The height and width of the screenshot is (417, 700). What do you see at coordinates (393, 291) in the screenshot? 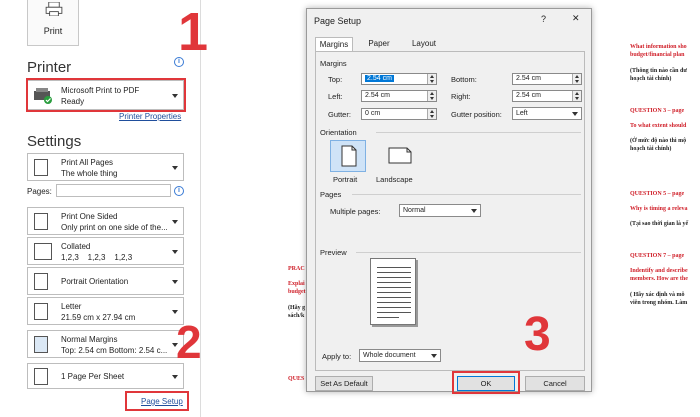
I see `page-preview` at bounding box center [393, 291].